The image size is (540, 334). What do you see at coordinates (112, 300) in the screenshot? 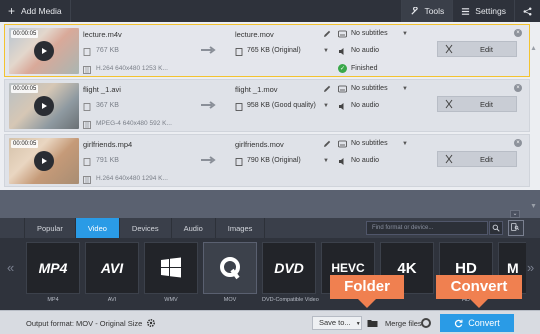
I see `format-caption: AVI` at bounding box center [112, 300].